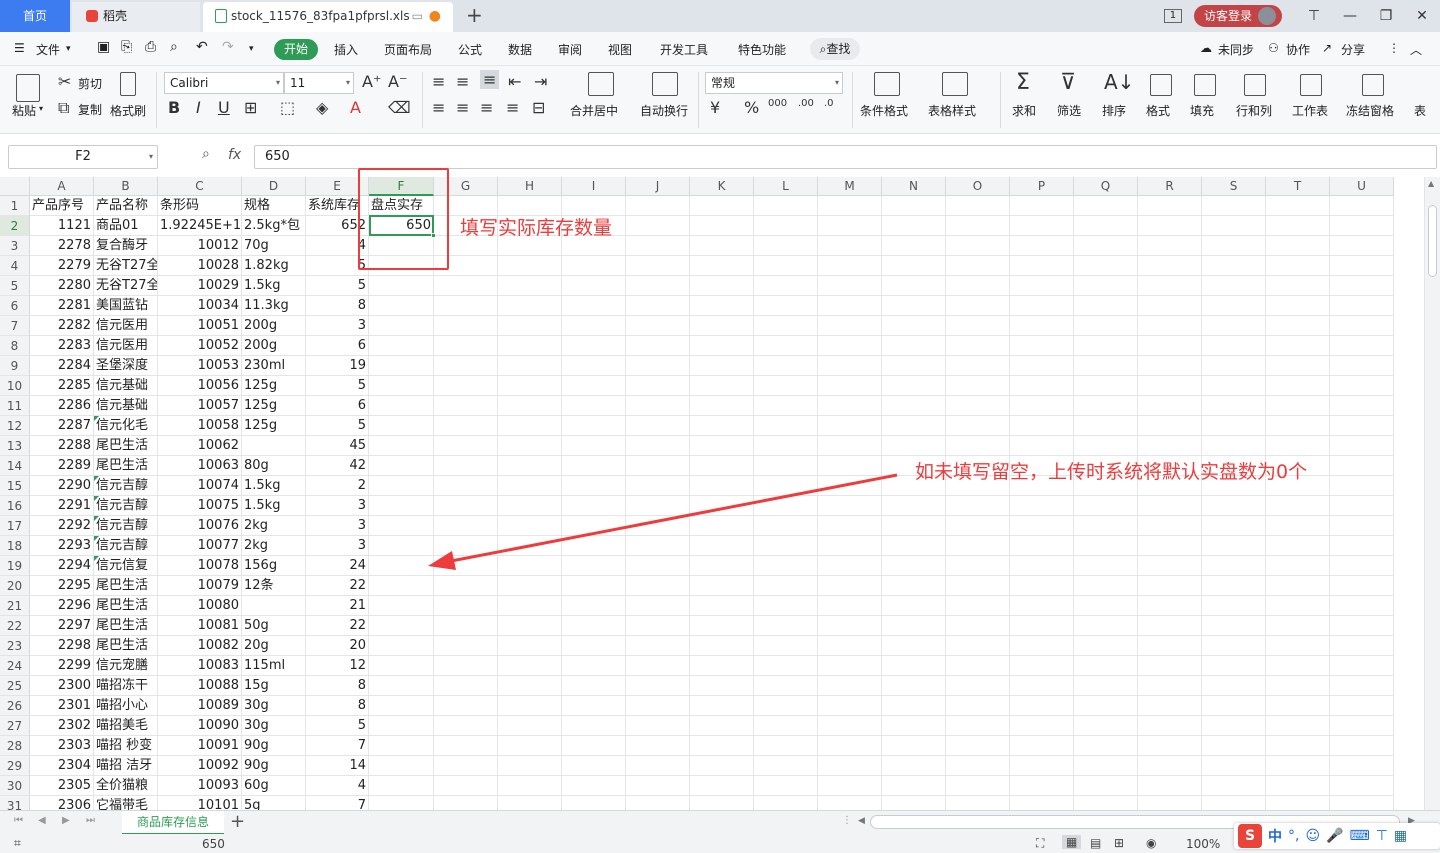 This screenshot has width=1440, height=853. Describe the element at coordinates (774, 83) in the screenshot. I see `number-format-select: 常规 ▾` at that location.